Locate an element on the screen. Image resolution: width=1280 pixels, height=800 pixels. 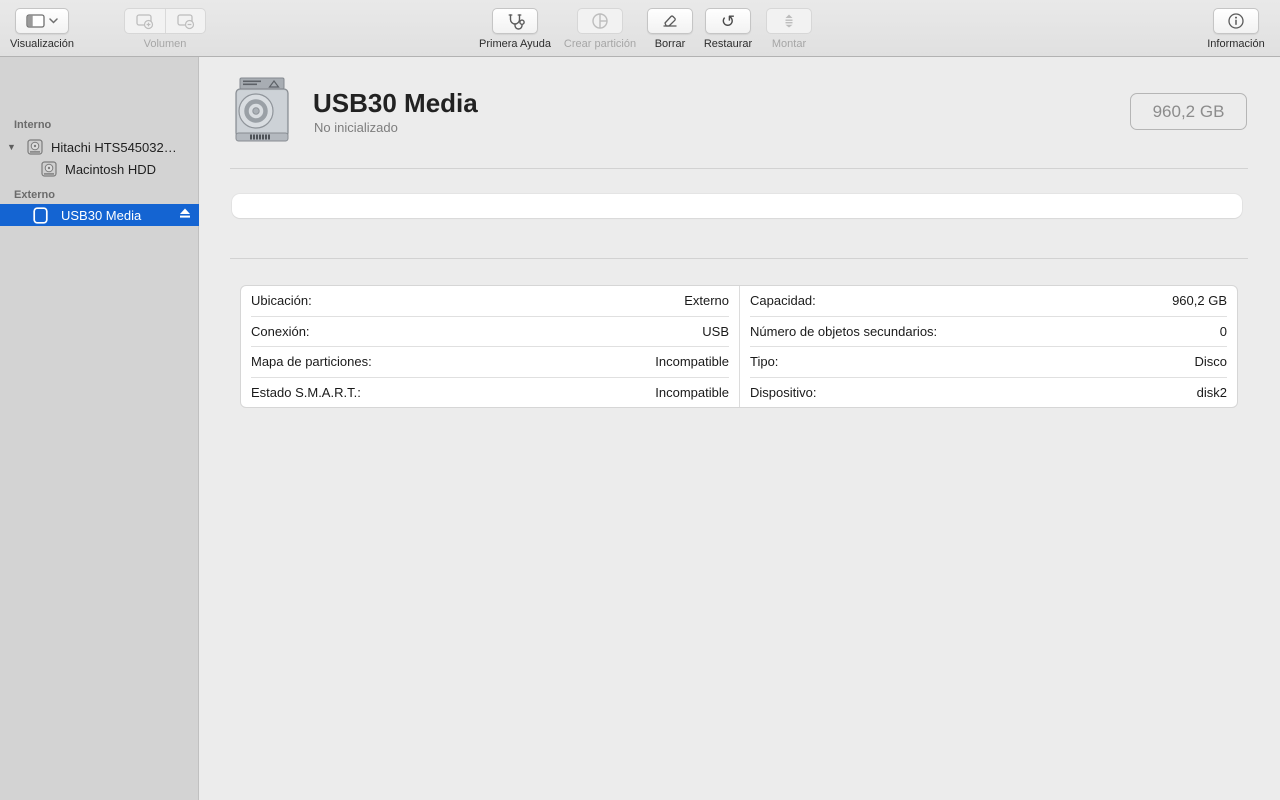
detail-label: Dispositivo: is located at coordinates (783, 392).